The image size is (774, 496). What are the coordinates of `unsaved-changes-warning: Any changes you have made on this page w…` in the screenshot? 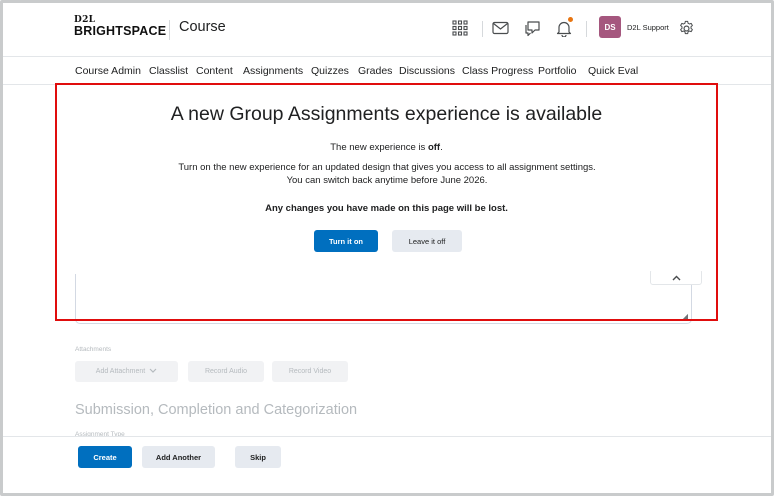 It's located at (386, 208).